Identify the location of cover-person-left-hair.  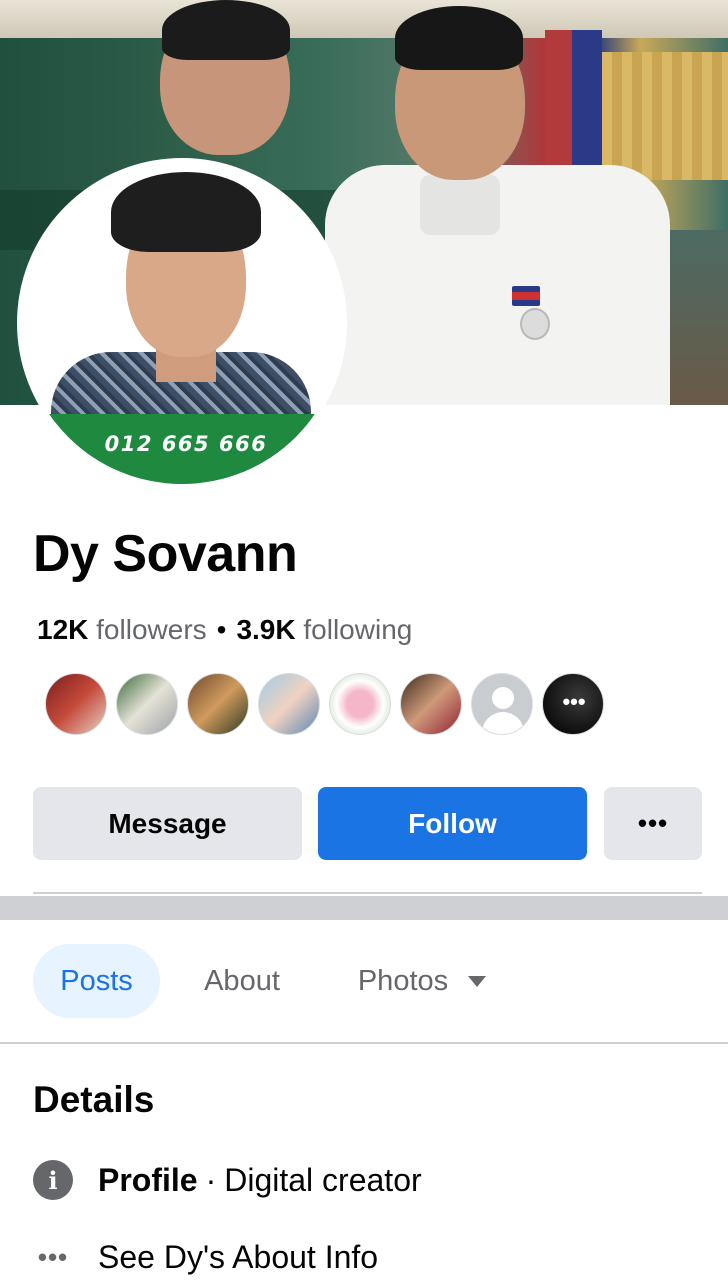
(226, 30).